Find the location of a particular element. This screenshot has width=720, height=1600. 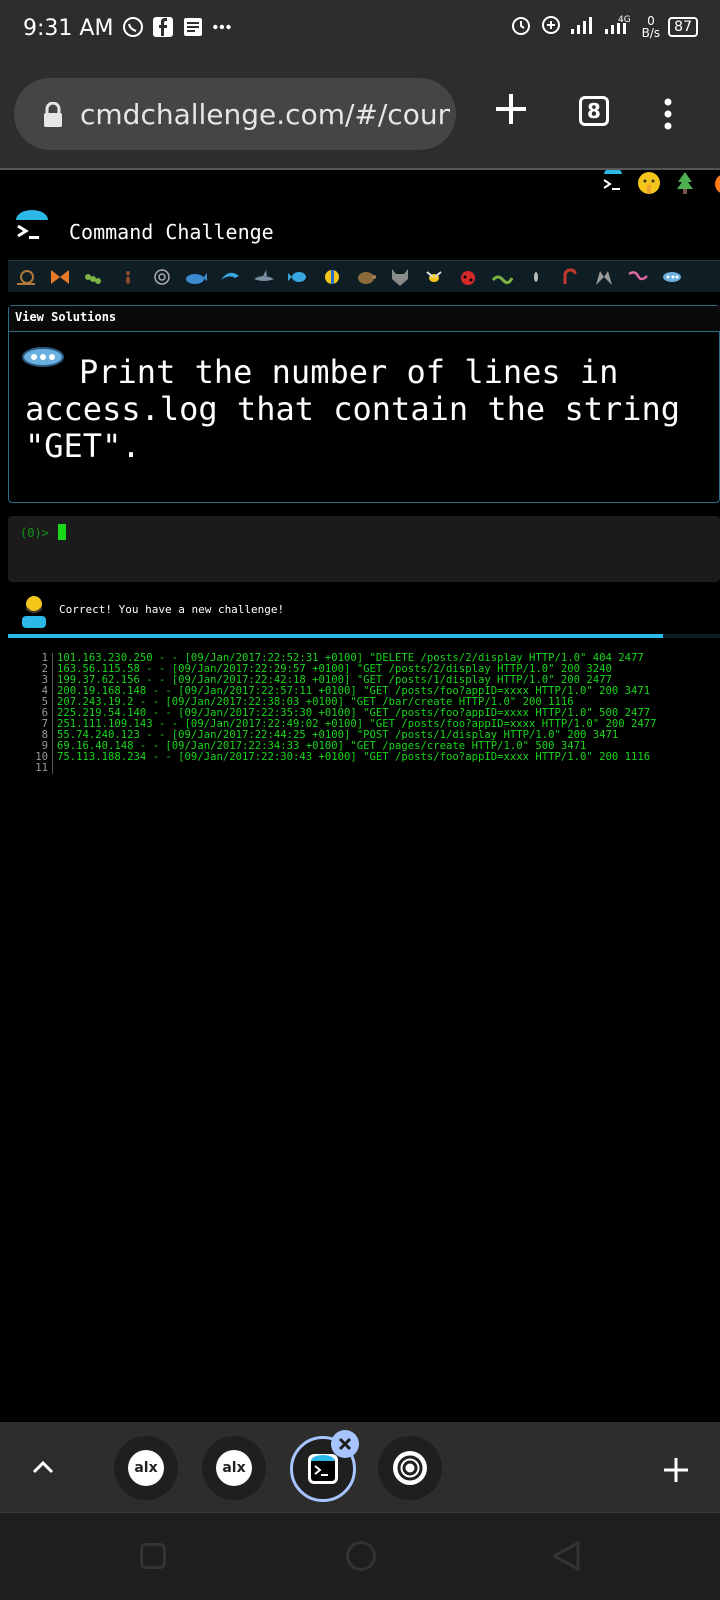

new-tab-plus-icon is located at coordinates (511, 109).